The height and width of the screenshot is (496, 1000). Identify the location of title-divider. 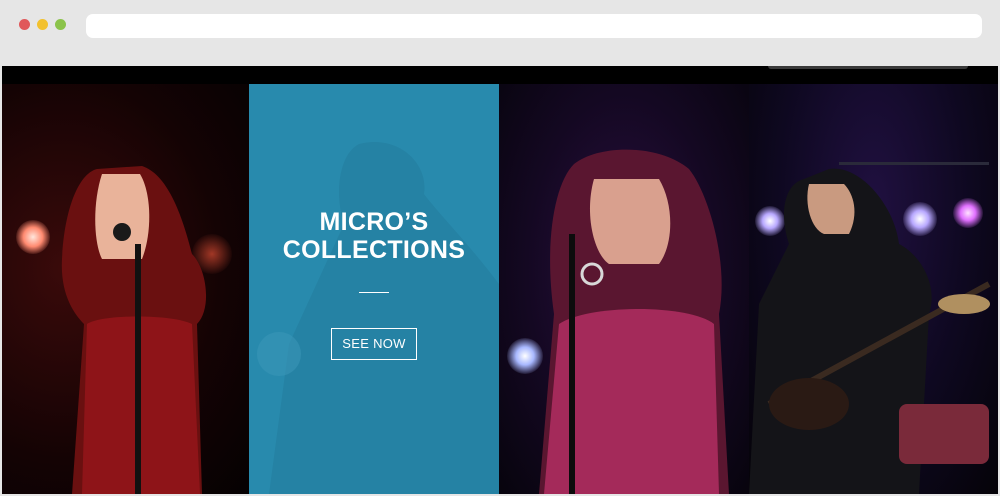
(374, 292).